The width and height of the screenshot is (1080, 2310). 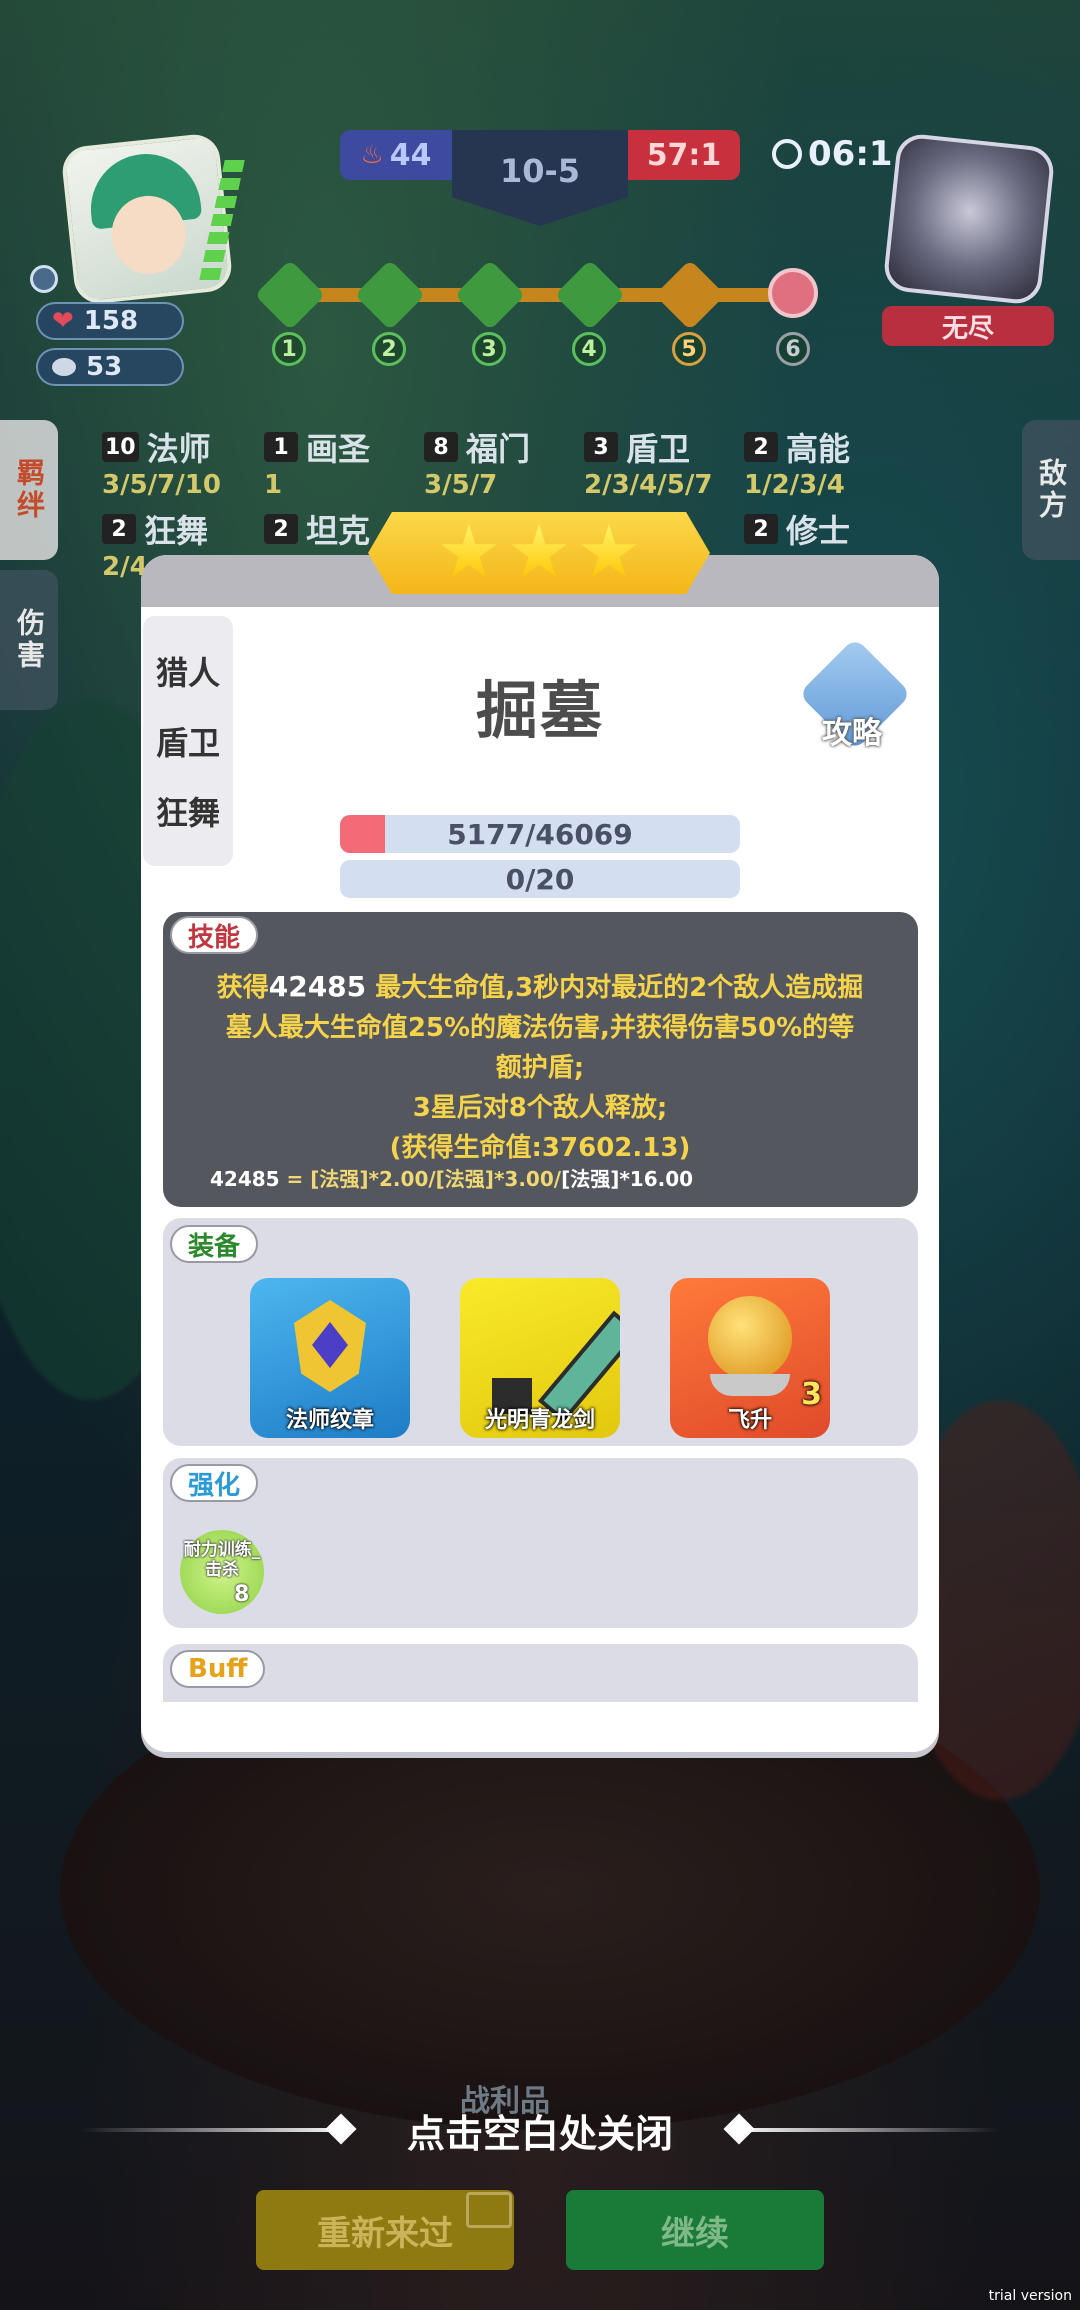 What do you see at coordinates (389, 349) in the screenshot?
I see `wave-num-2: 2` at bounding box center [389, 349].